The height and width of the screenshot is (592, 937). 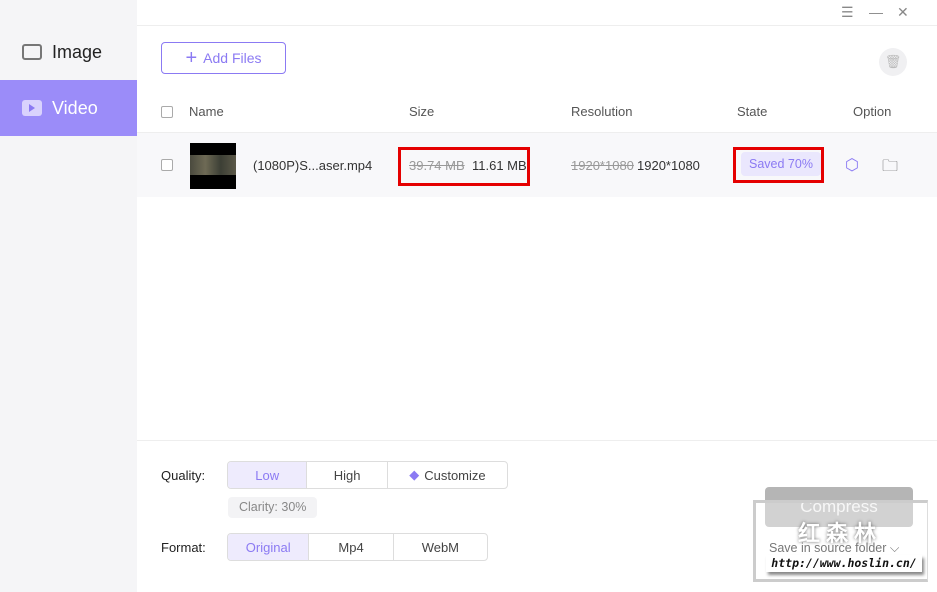 I want to click on add-files-label: Add Files, so click(x=232, y=58).